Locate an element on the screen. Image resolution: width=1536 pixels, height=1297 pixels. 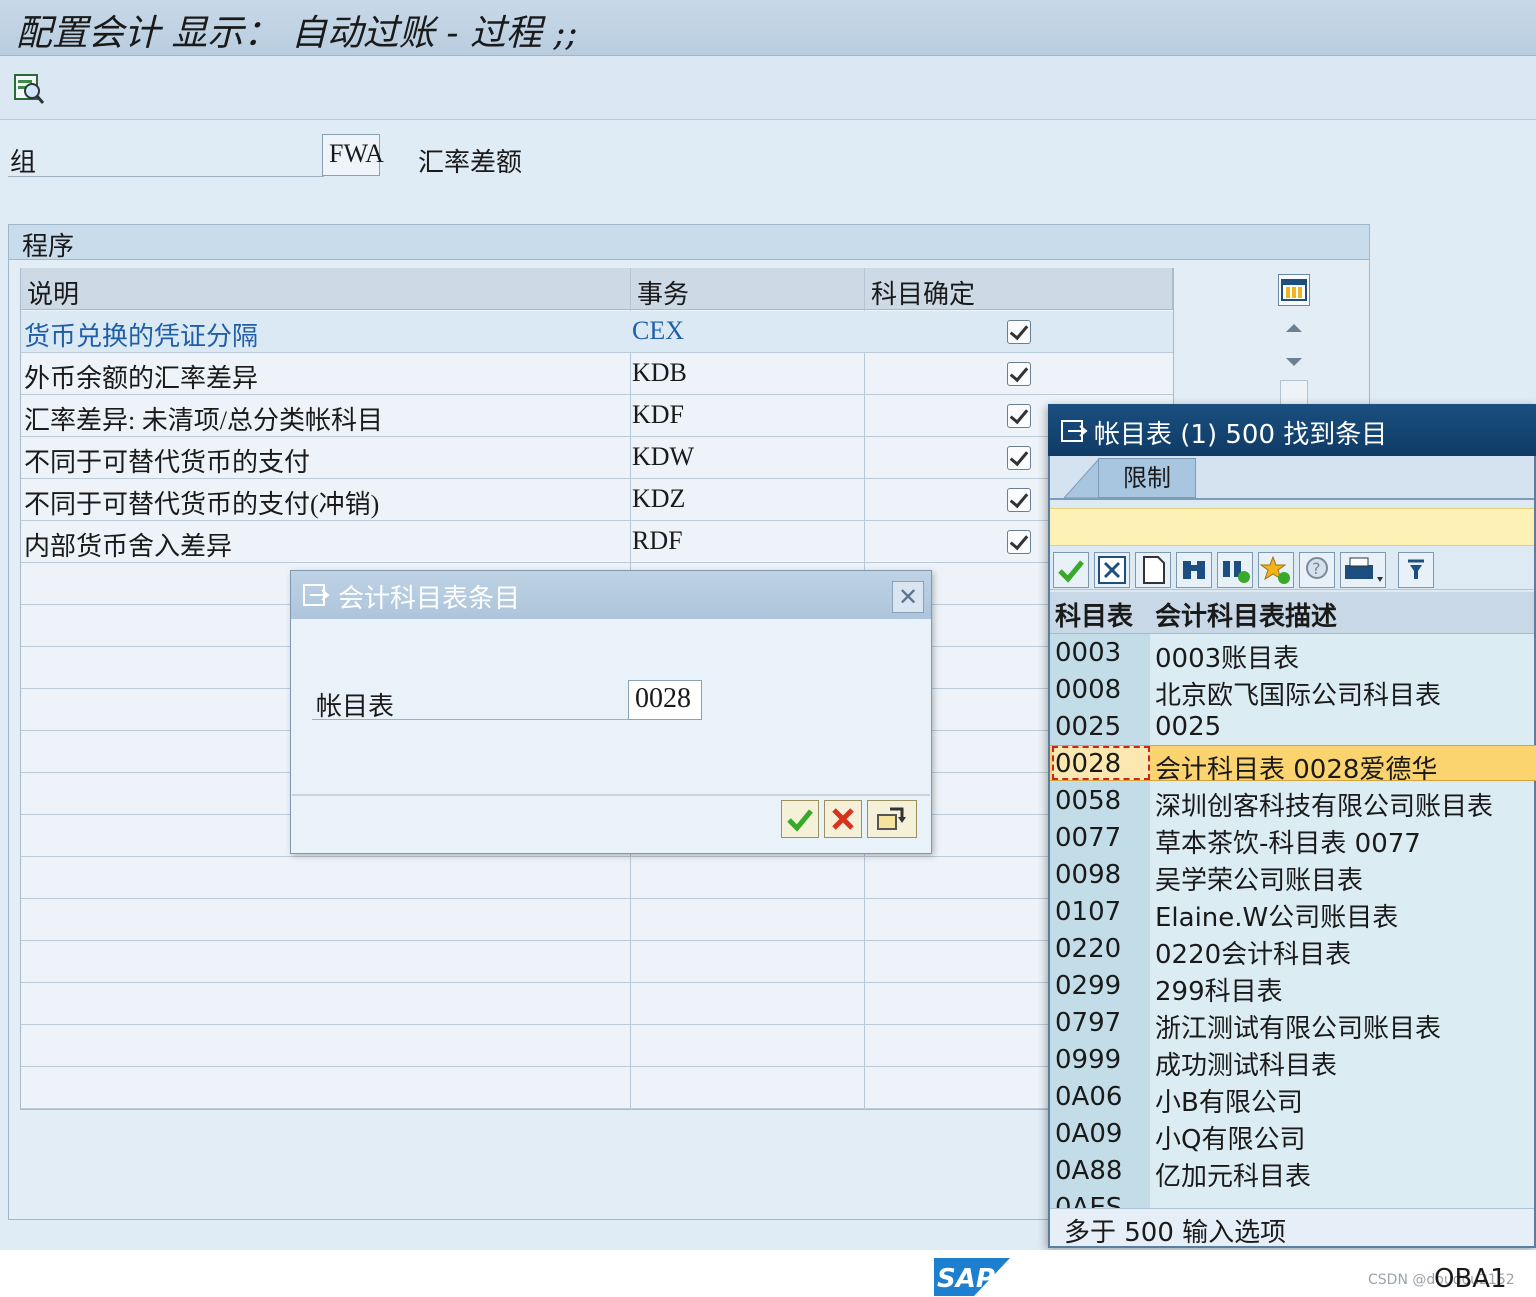
list-item-description: 0220会计科目表 is located at coordinates (1253, 952).